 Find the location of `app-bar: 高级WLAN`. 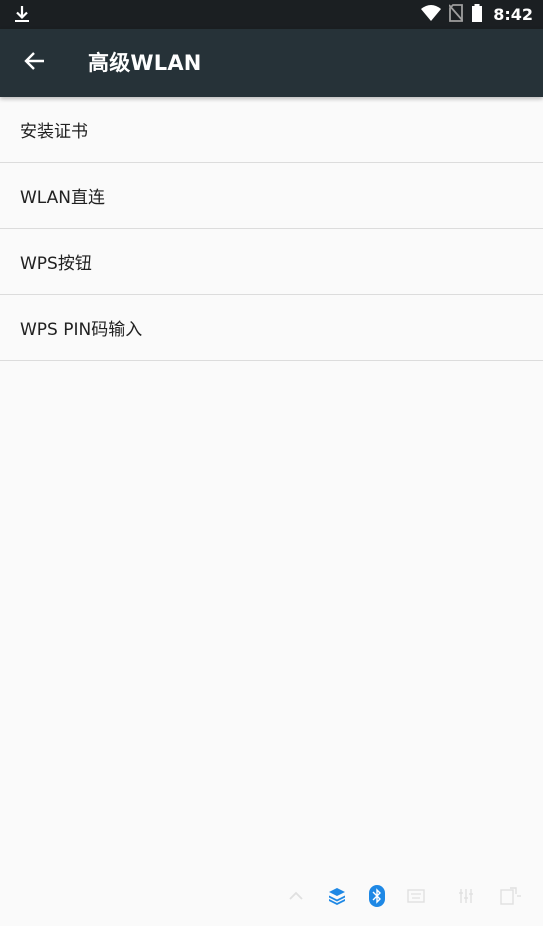

app-bar: 高级WLAN is located at coordinates (271, 63).